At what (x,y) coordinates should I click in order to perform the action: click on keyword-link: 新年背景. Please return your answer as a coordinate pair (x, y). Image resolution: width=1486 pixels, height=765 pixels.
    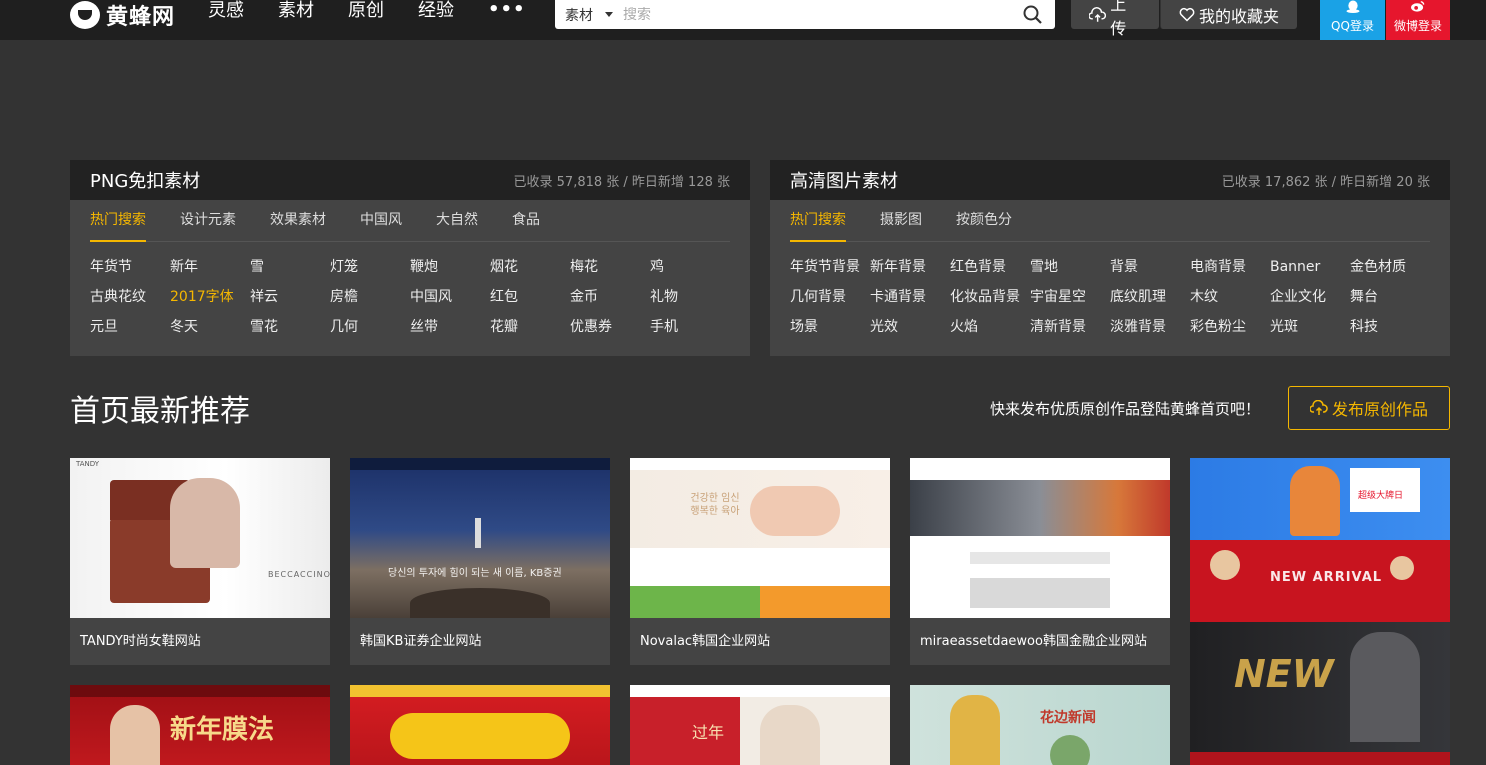
    Looking at the image, I should click on (910, 271).